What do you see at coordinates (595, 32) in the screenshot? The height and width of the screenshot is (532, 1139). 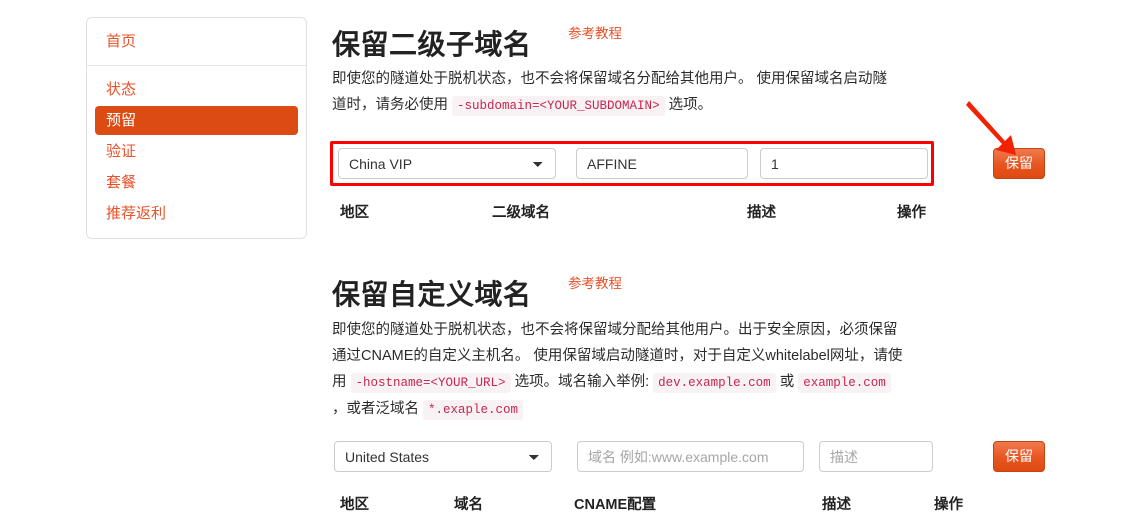 I see `section-subdomain-tutorial-link: 参考教程` at bounding box center [595, 32].